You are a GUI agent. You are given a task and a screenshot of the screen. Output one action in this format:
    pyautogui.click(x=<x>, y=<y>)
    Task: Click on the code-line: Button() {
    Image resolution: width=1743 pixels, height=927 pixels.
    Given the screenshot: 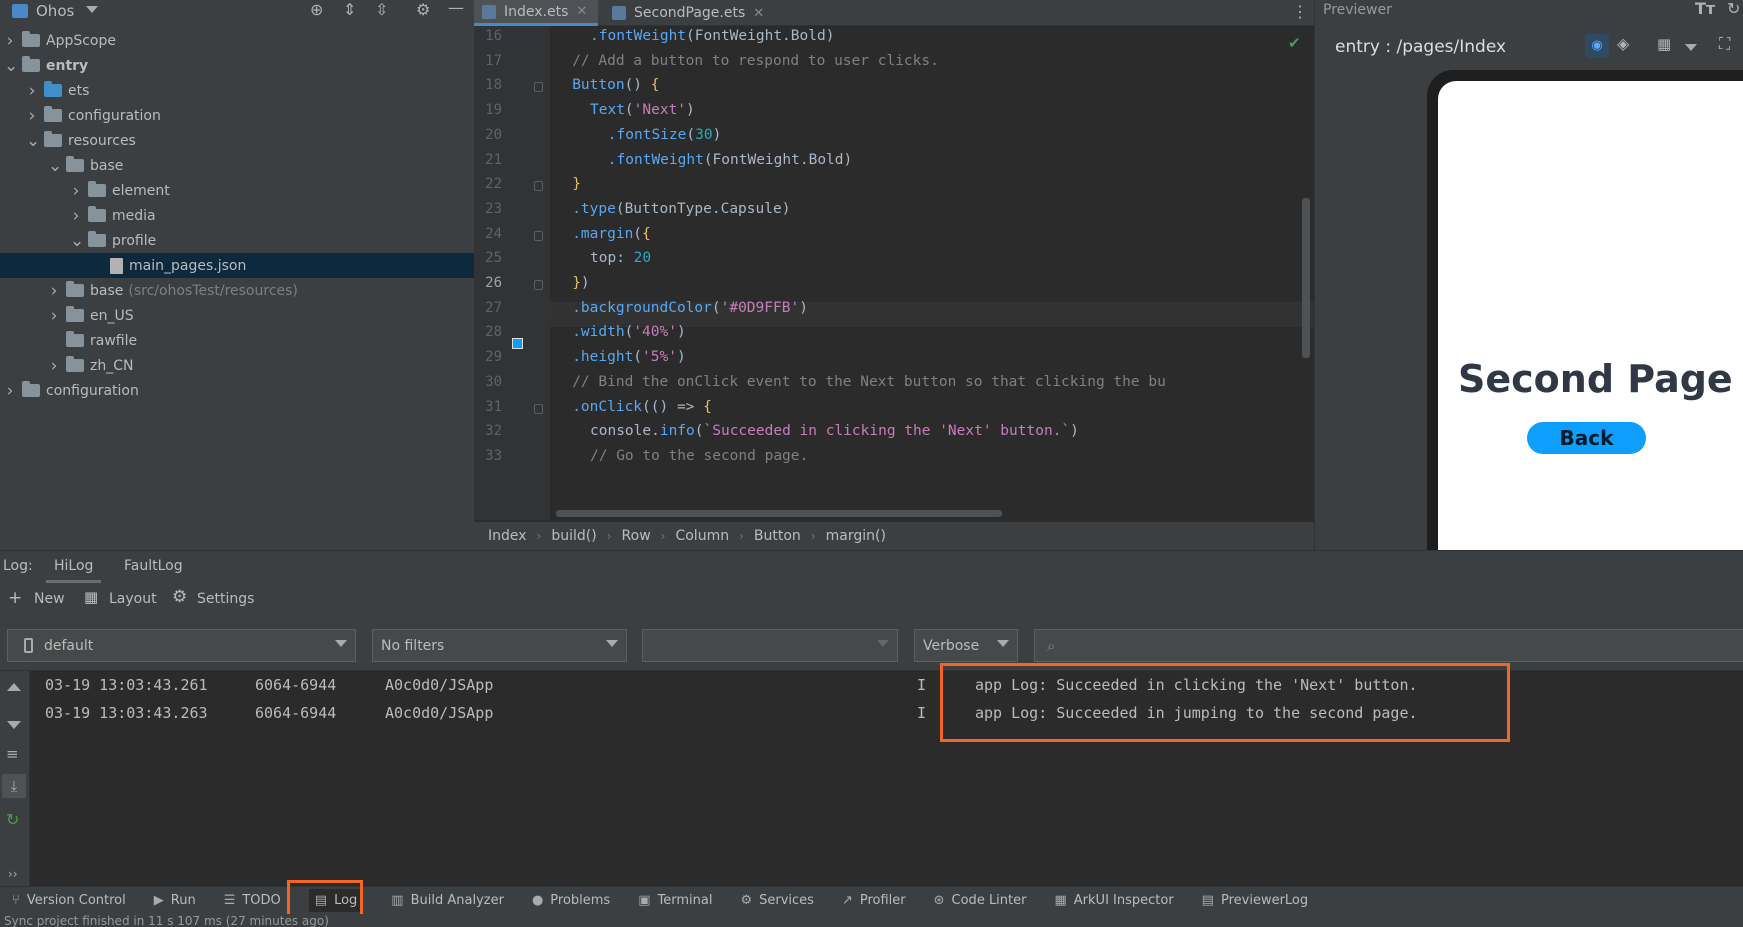 What is the action you would take?
    pyautogui.click(x=615, y=85)
    